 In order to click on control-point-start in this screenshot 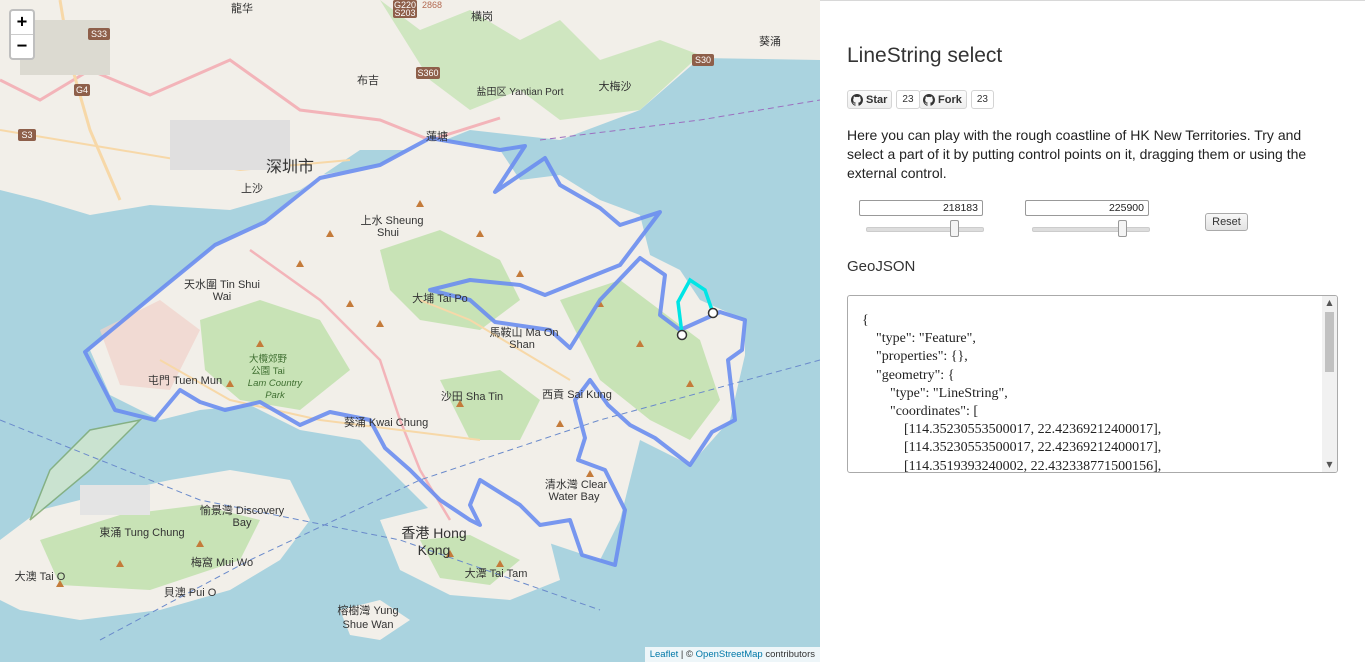, I will do `click(682, 335)`.